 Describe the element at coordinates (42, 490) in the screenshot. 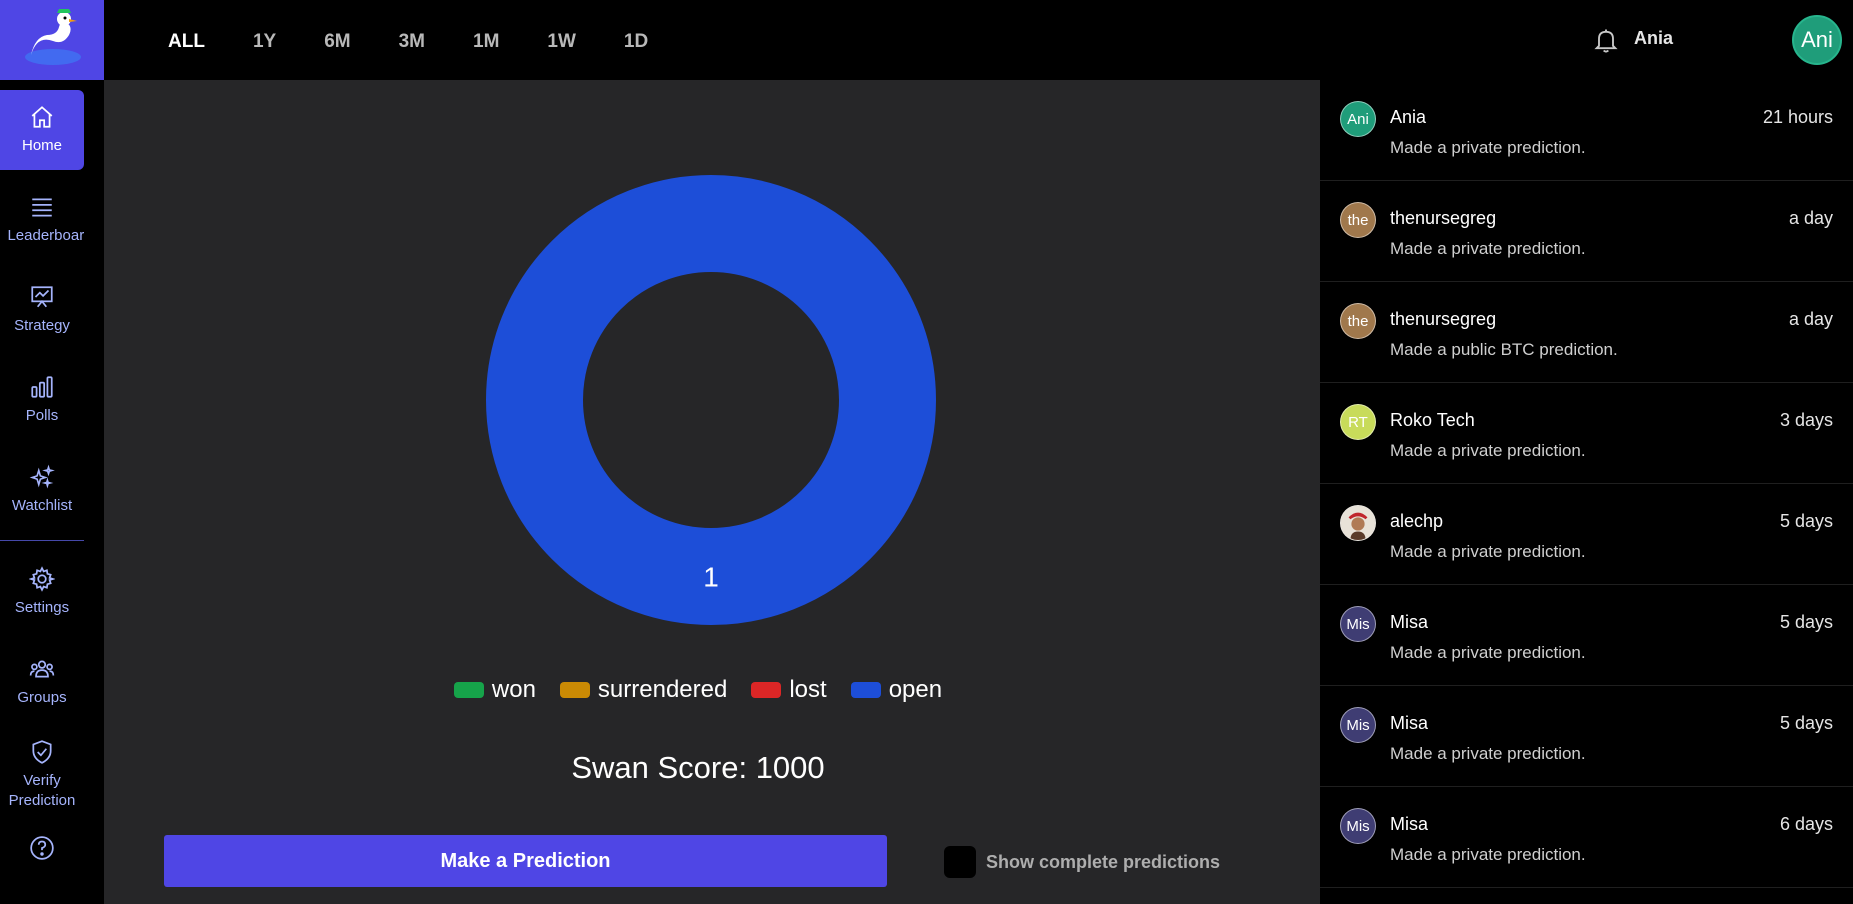

I see `sidebar-item-watchlist: Watchlist` at that location.